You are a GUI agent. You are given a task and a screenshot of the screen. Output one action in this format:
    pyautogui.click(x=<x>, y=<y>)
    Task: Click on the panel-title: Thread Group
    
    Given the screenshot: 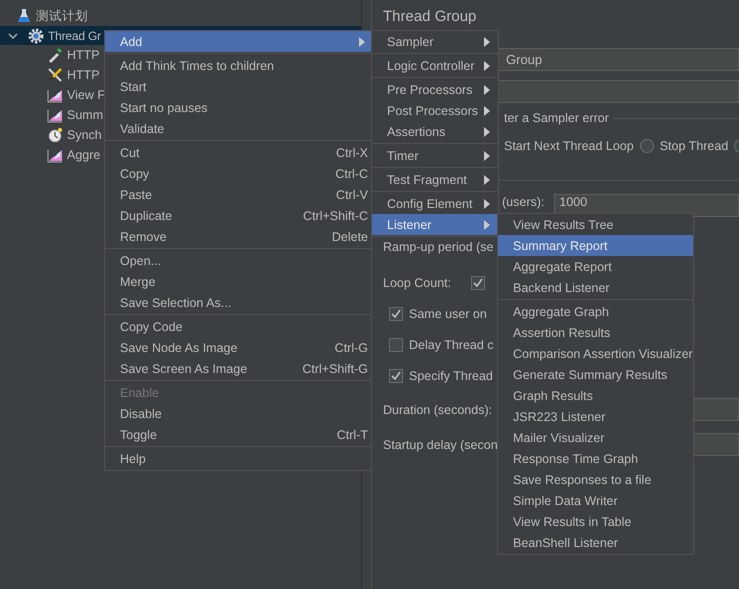 What is the action you would take?
    pyautogui.click(x=430, y=17)
    